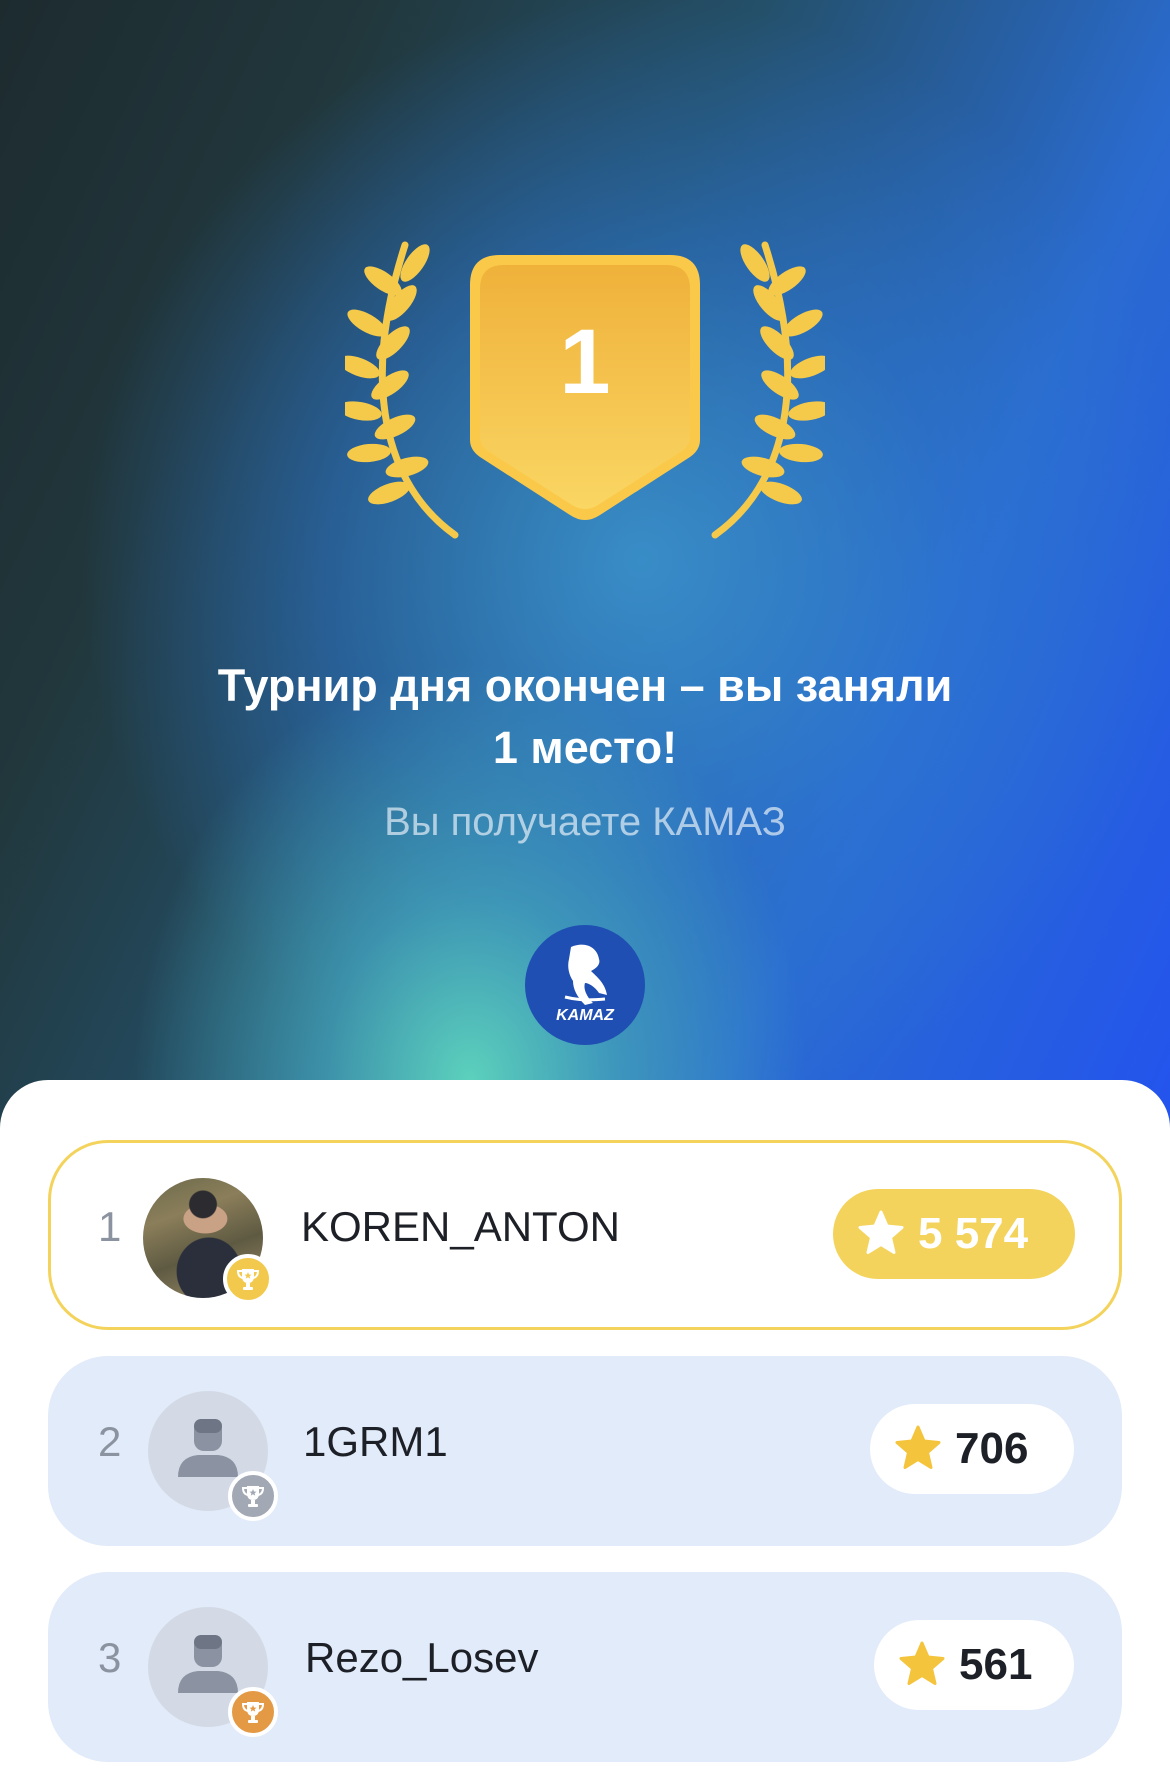  I want to click on leaderboard-row: 3 Rezo_Losev 561, so click(585, 1667).